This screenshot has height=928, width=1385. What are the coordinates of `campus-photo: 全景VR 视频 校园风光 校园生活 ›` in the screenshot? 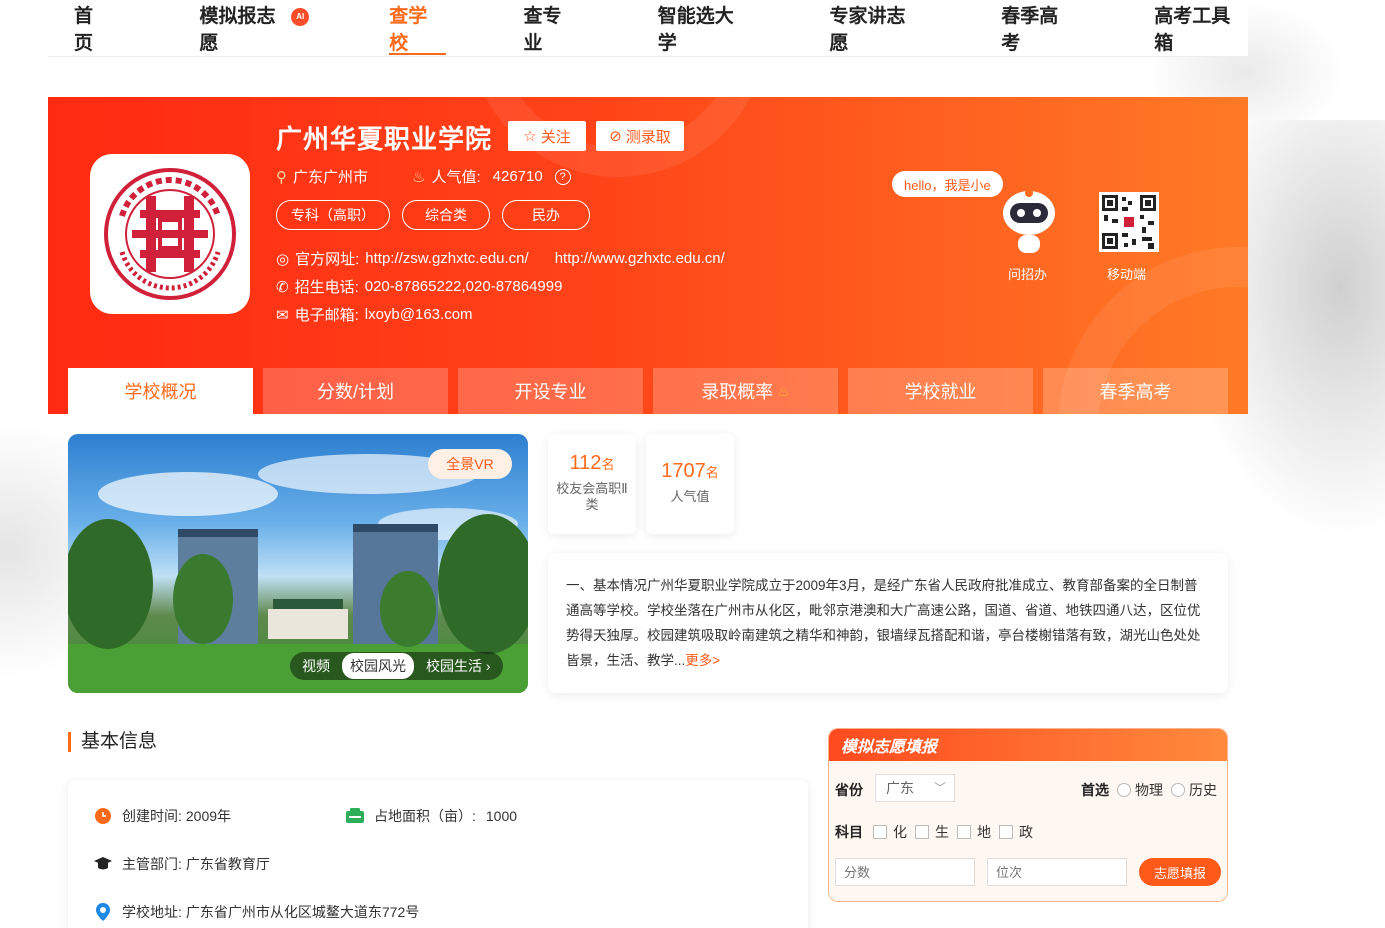 It's located at (298, 563).